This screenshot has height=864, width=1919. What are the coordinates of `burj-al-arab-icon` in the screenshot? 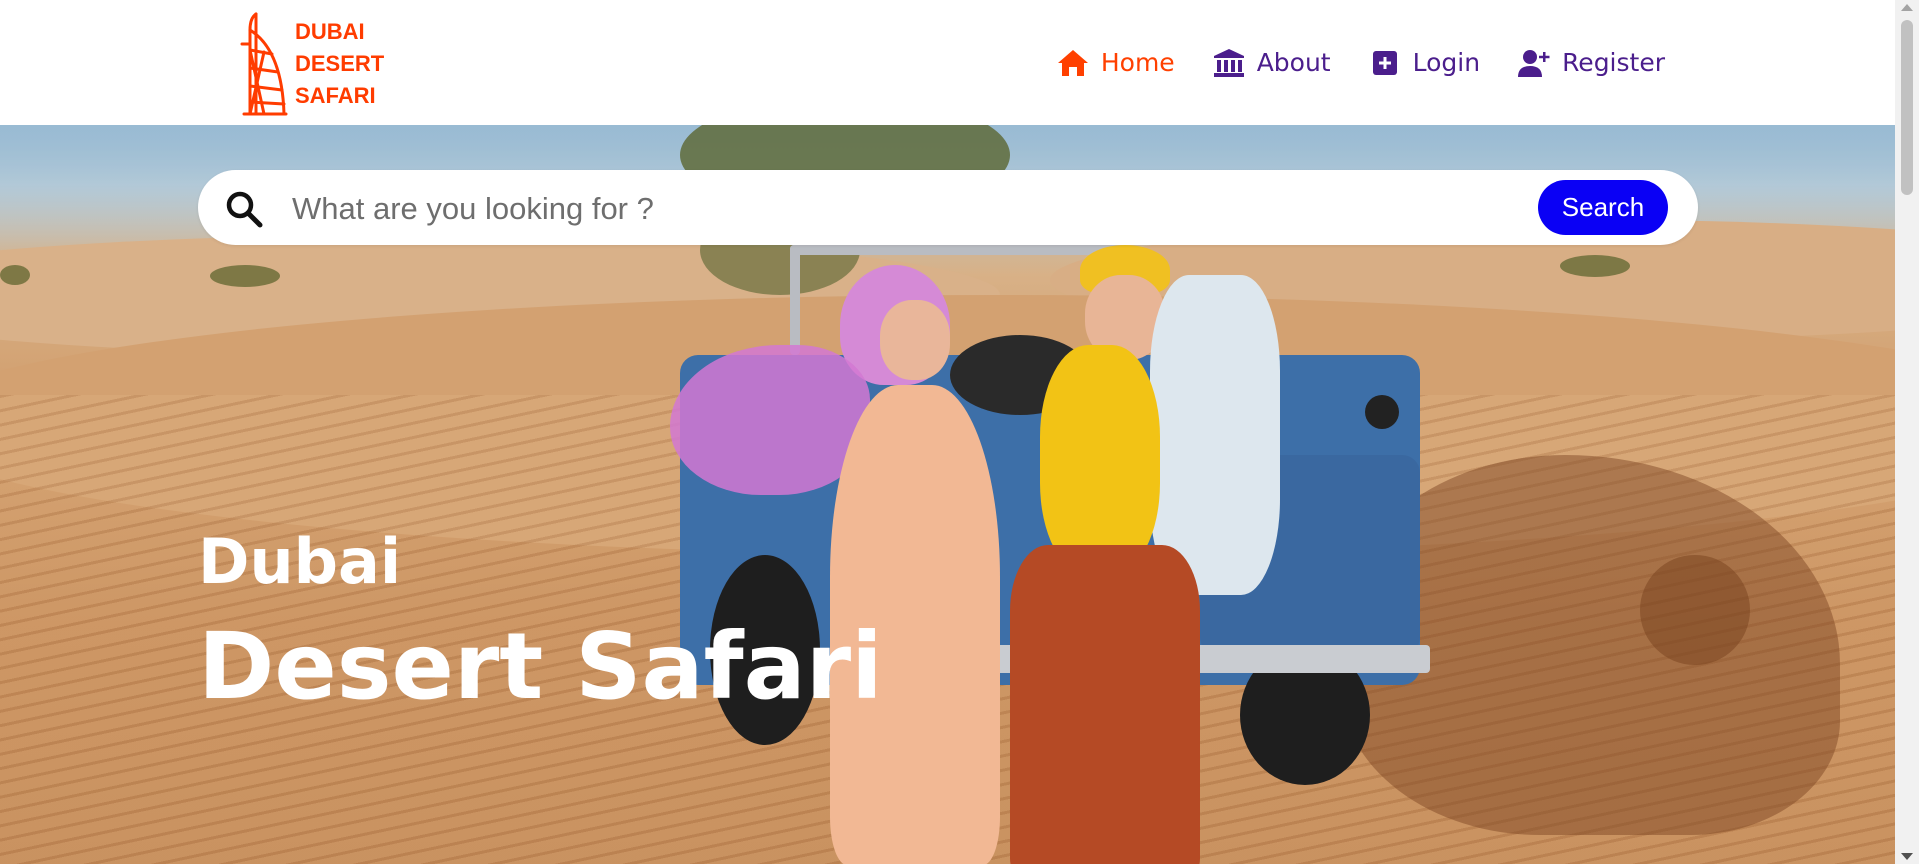 It's located at (260, 64).